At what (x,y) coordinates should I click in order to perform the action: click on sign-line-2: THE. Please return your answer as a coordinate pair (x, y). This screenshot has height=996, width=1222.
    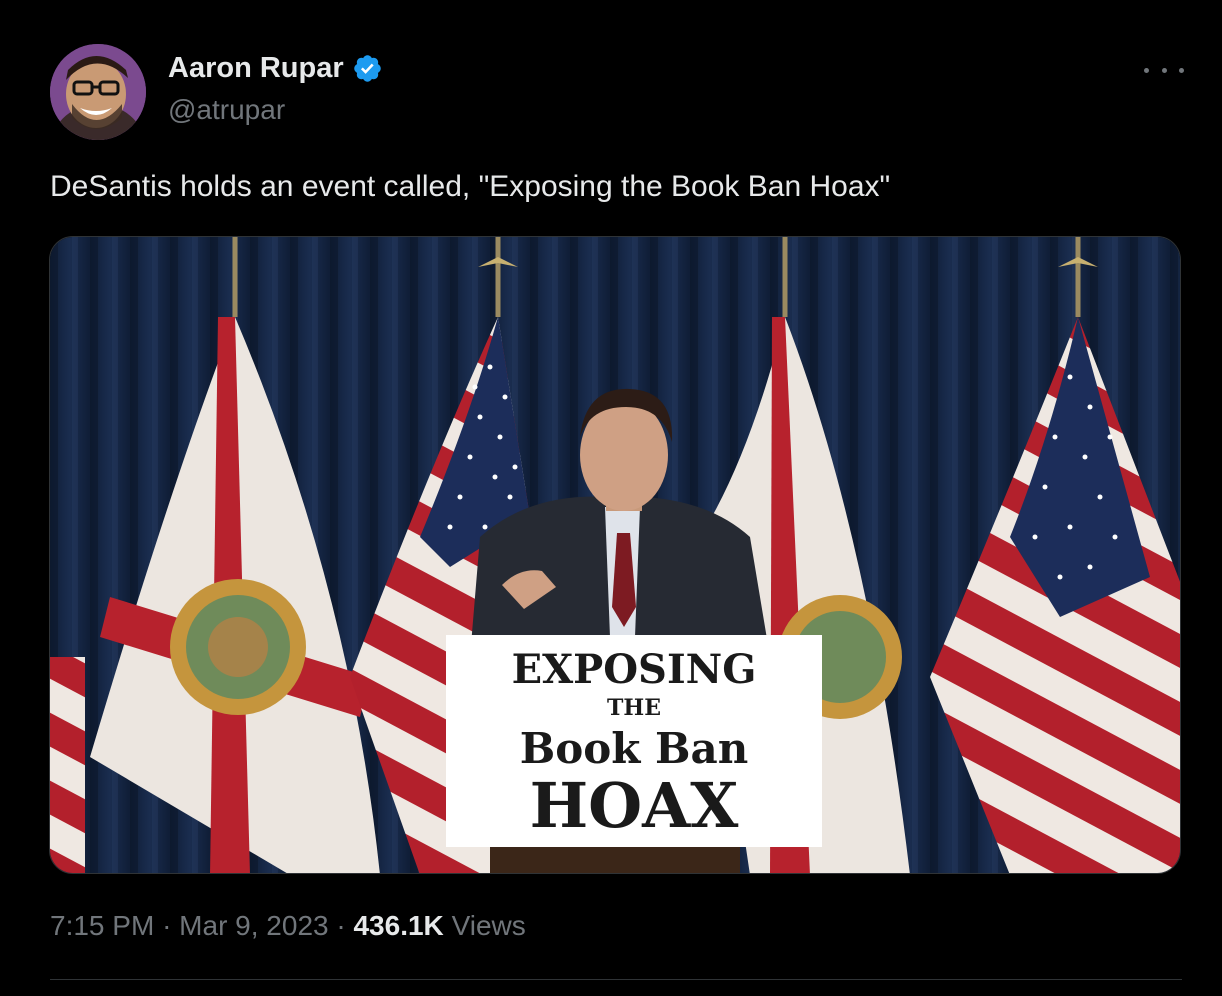
    Looking at the image, I should click on (634, 708).